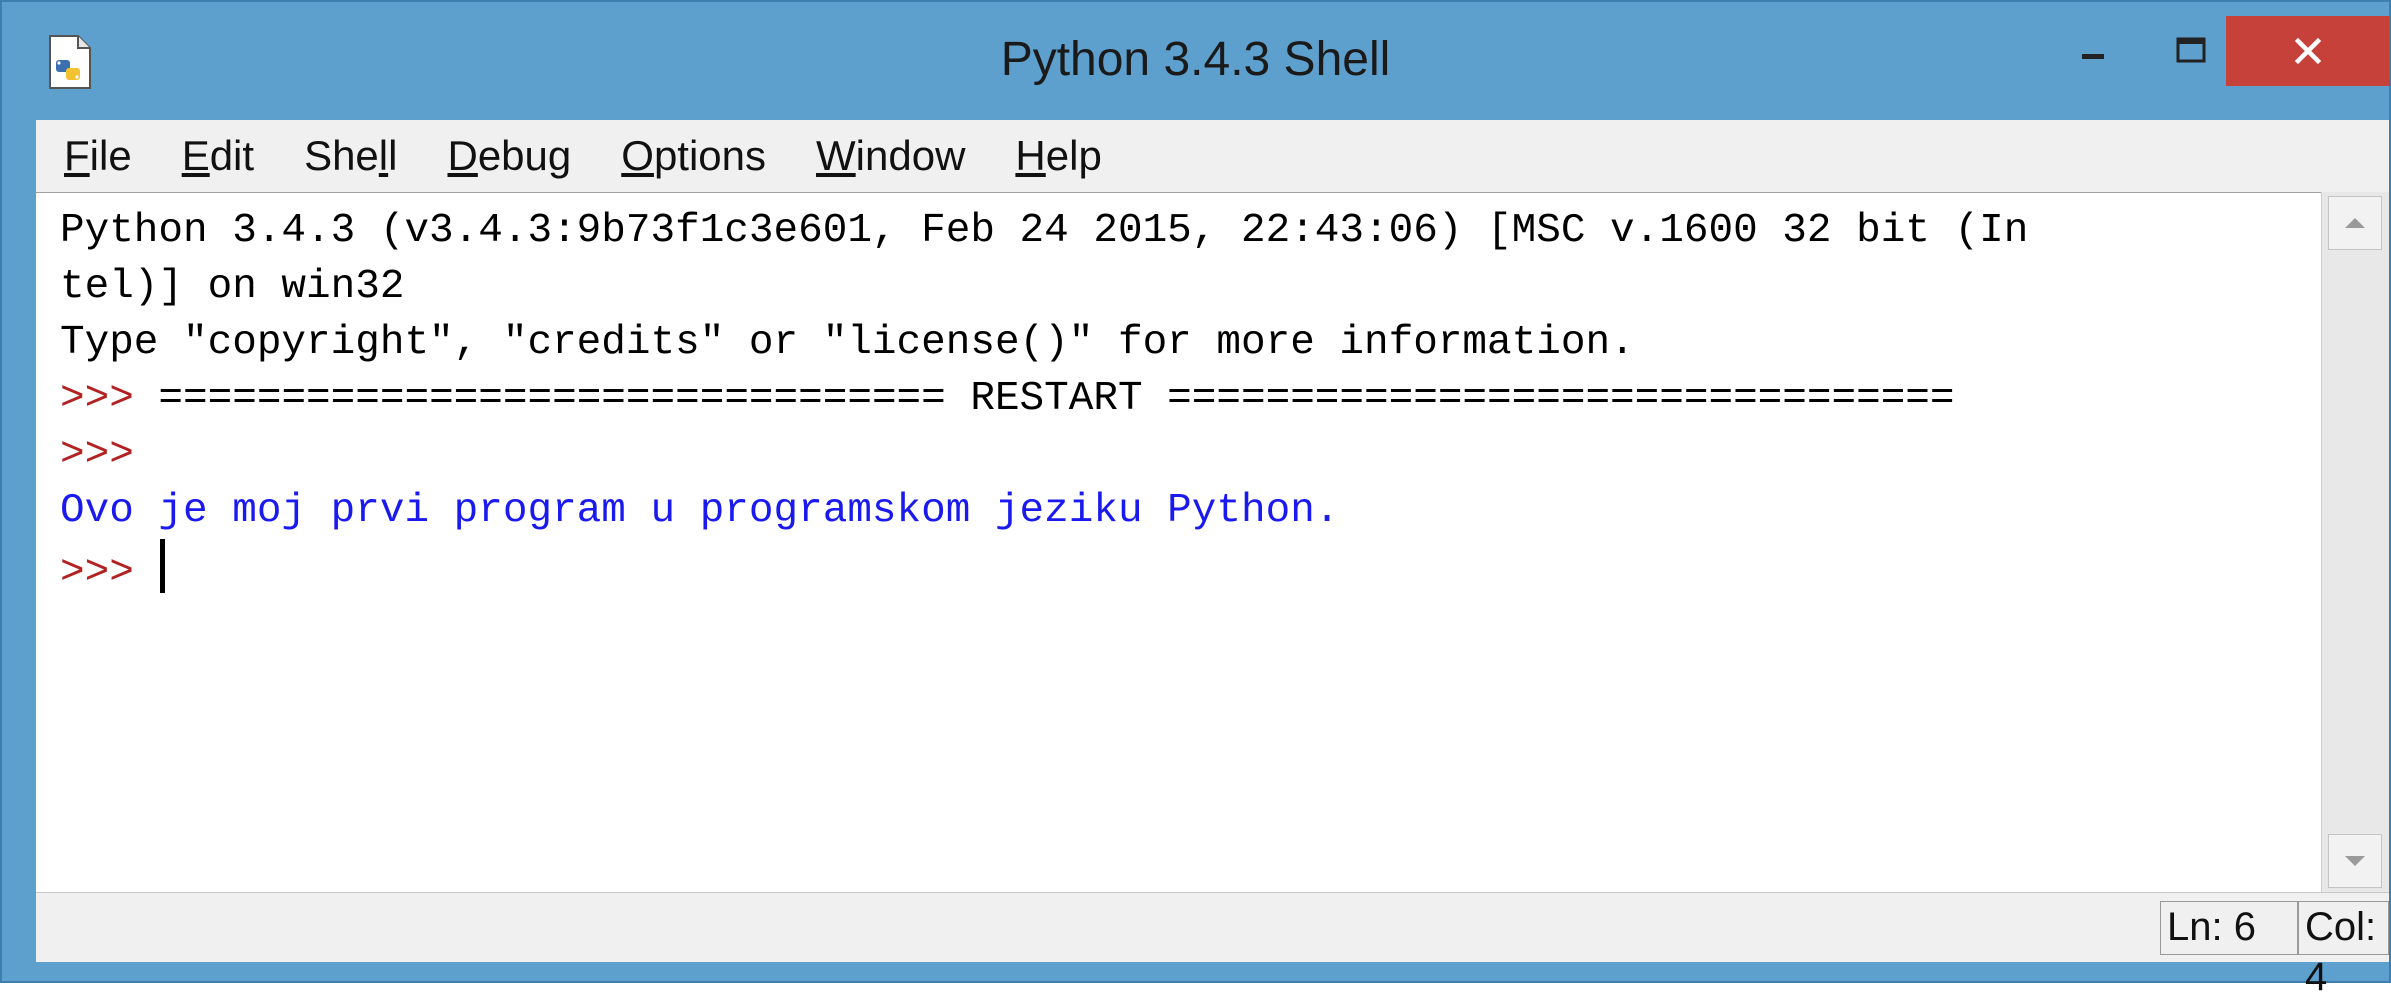 Image resolution: width=2391 pixels, height=1002 pixels. What do you see at coordinates (693, 156) in the screenshot?
I see `menu-options: Options` at bounding box center [693, 156].